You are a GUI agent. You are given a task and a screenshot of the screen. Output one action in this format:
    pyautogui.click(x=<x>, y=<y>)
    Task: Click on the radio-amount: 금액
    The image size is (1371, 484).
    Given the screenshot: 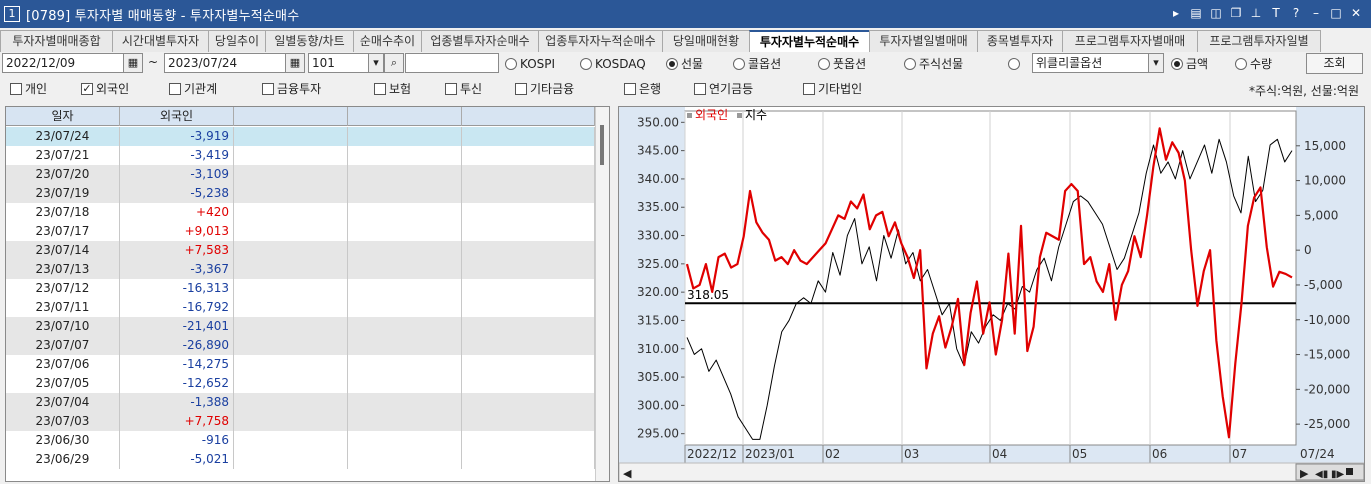 What is the action you would take?
    pyautogui.click(x=1189, y=64)
    